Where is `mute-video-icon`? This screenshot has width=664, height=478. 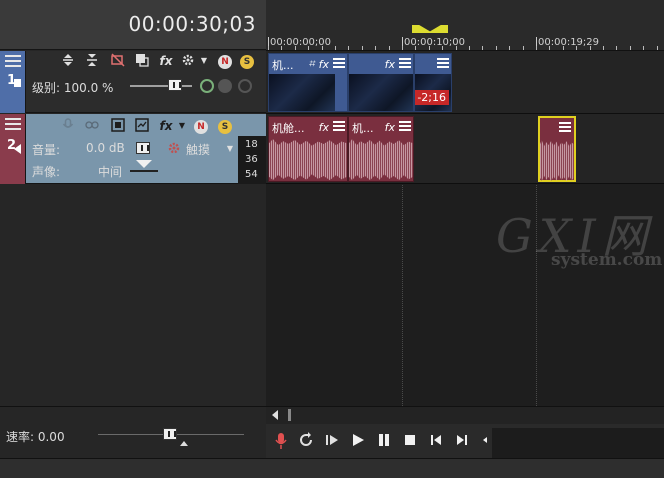
mute-video-icon is located at coordinates (118, 61).